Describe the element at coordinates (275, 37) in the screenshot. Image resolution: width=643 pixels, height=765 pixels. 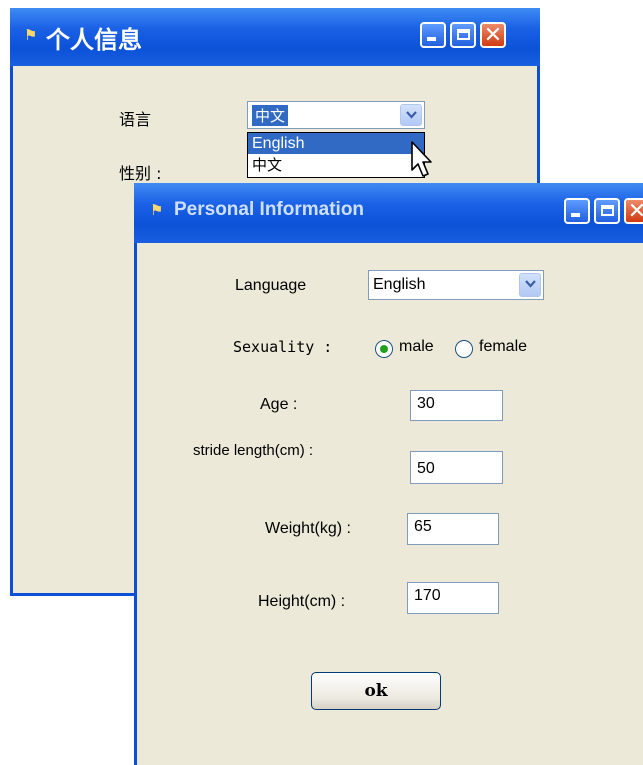
I see `back-window-titlebar: ⚑ 个人信息 ✕` at that location.